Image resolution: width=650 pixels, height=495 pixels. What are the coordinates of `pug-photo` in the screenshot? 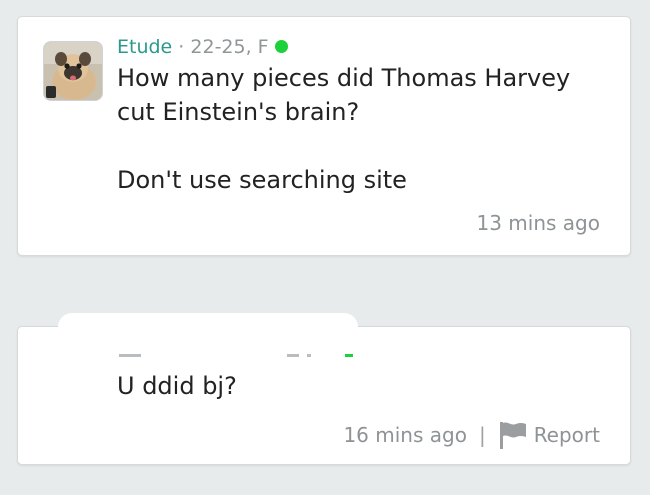 It's located at (73, 71).